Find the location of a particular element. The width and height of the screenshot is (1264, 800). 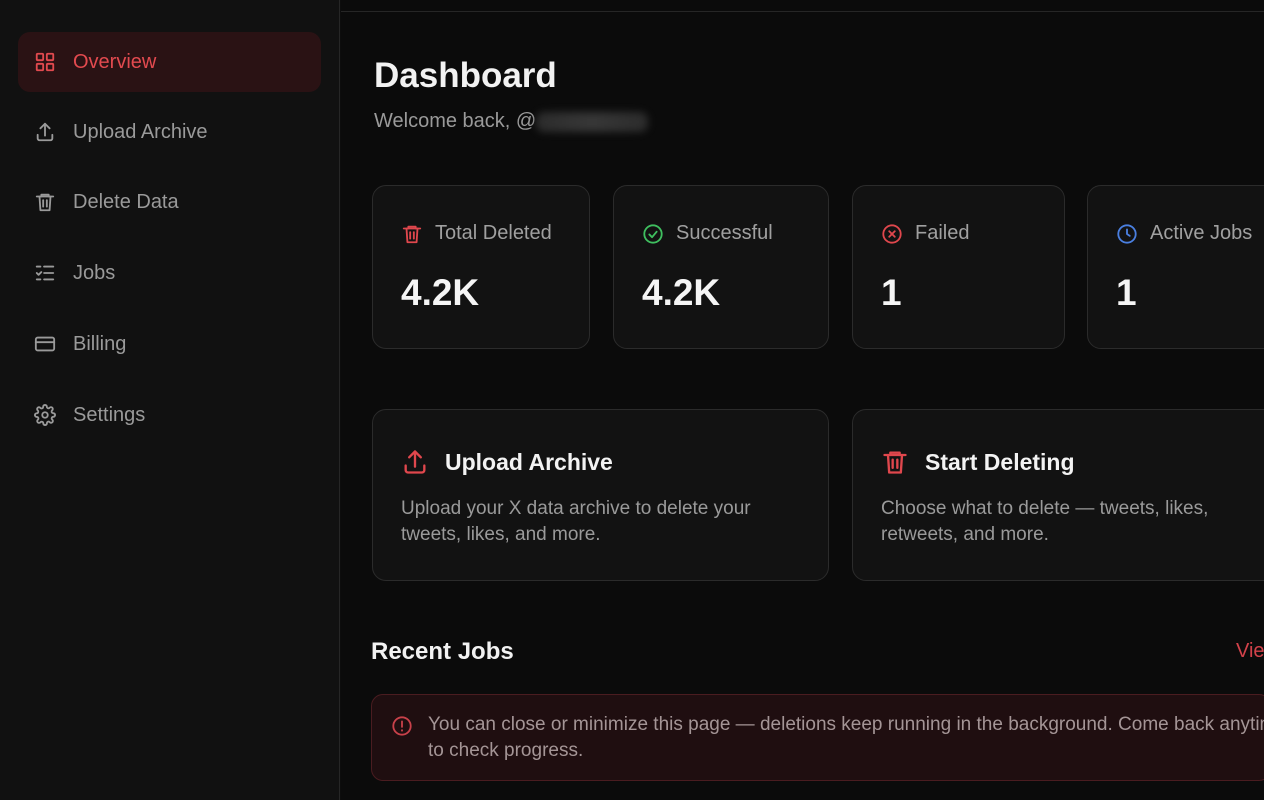

stat-label-row: Successful is located at coordinates (707, 233).